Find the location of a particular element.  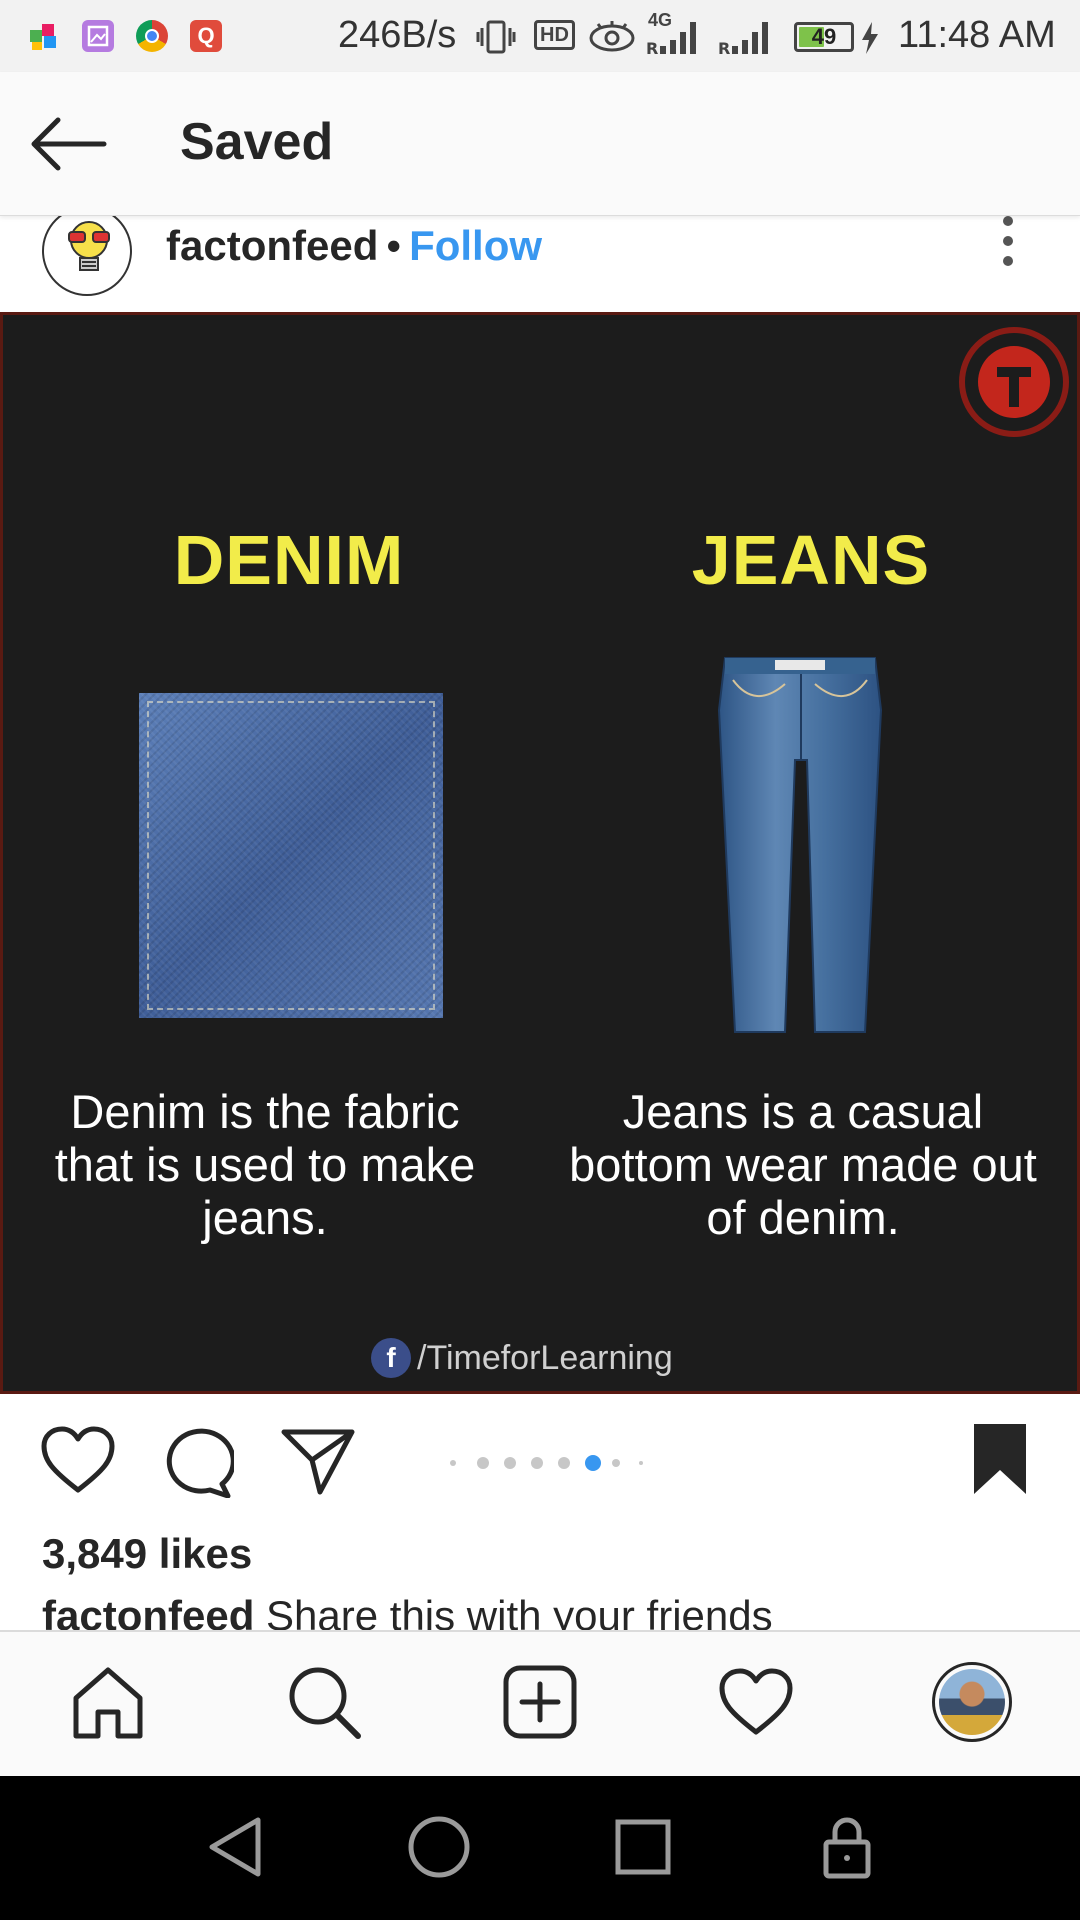

q-app-icon: Q is located at coordinates (206, 36).